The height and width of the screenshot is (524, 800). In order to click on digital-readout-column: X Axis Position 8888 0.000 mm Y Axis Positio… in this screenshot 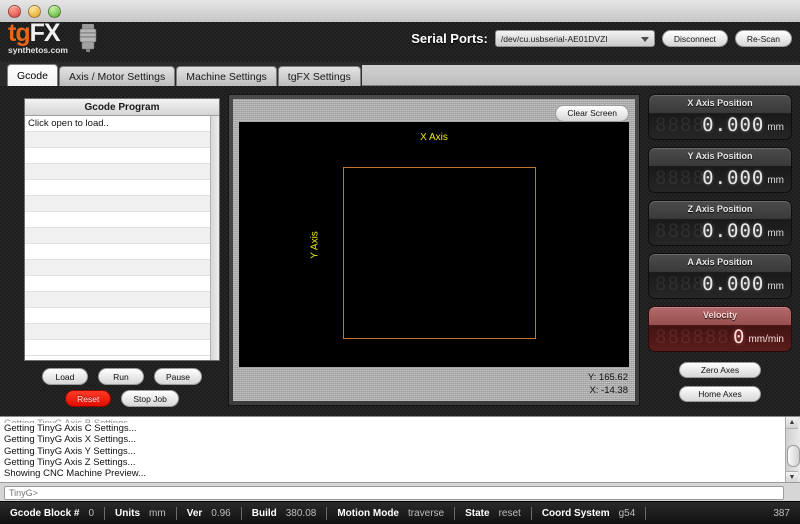, I will do `click(720, 251)`.